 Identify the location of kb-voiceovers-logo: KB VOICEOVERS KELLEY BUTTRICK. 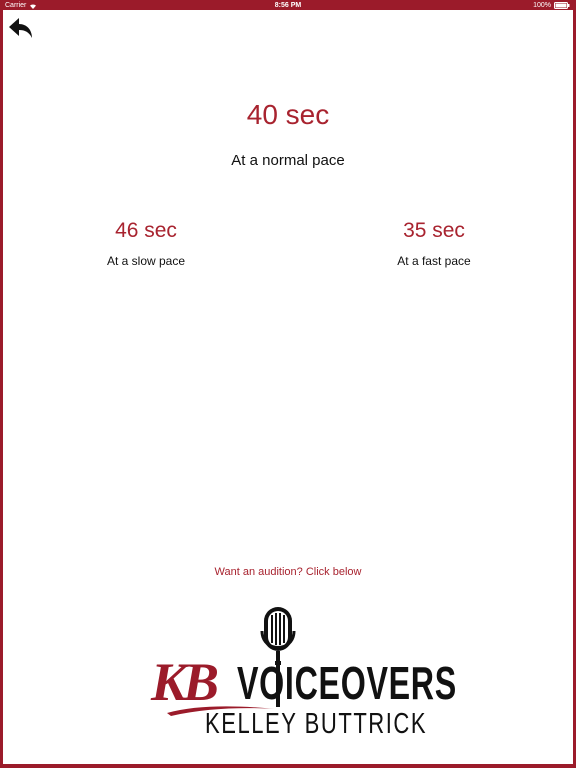
(300, 674).